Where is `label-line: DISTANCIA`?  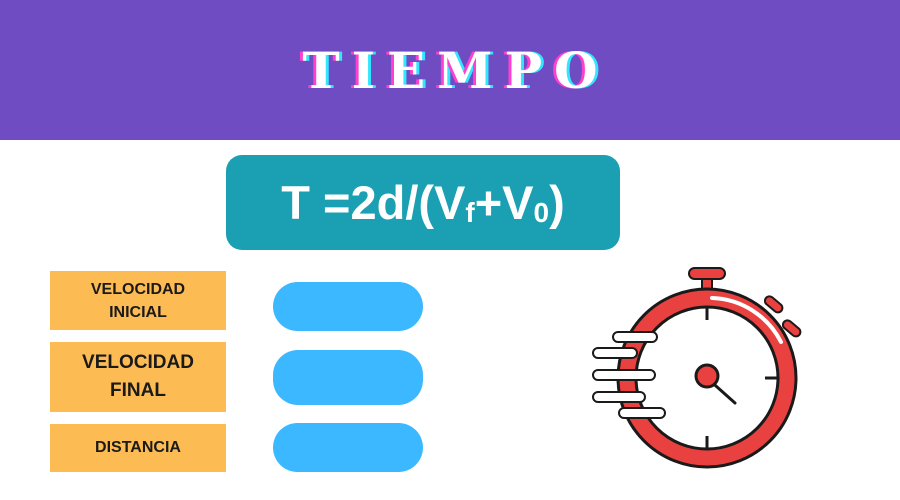 label-line: DISTANCIA is located at coordinates (138, 447).